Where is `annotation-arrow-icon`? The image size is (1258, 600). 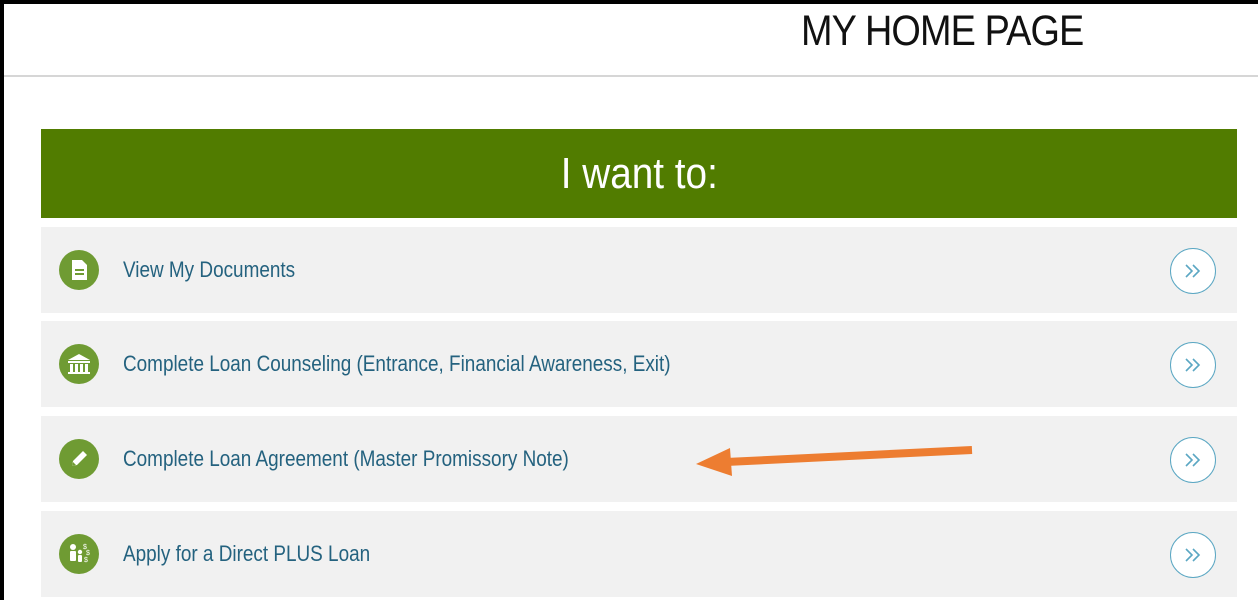
annotation-arrow-icon is located at coordinates (834, 461).